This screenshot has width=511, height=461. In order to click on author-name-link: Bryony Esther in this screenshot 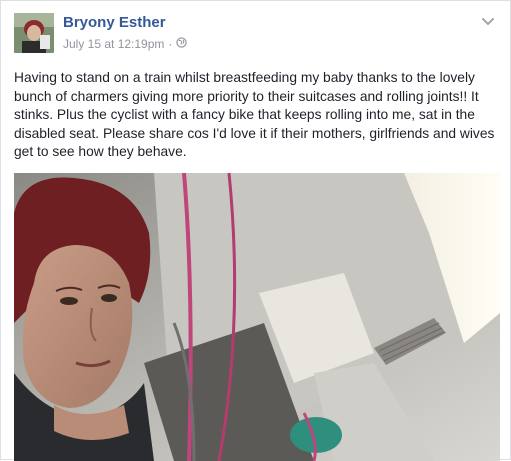, I will do `click(114, 22)`.